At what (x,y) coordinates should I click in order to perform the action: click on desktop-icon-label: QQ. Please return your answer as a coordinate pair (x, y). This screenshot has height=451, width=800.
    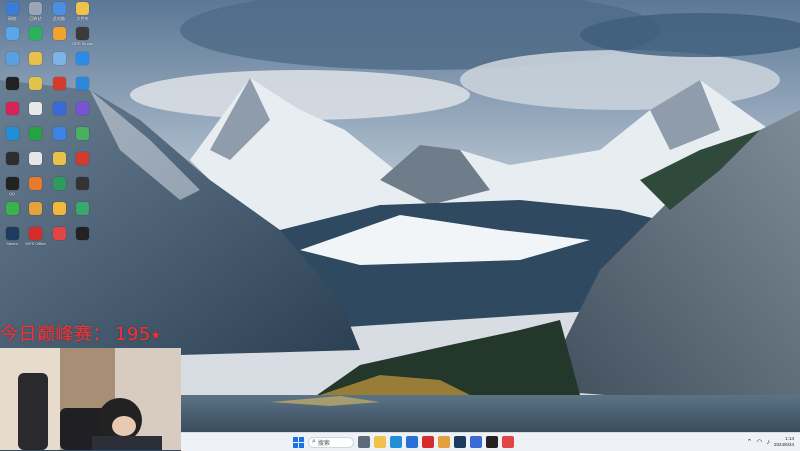
    Looking at the image, I should click on (12, 193).